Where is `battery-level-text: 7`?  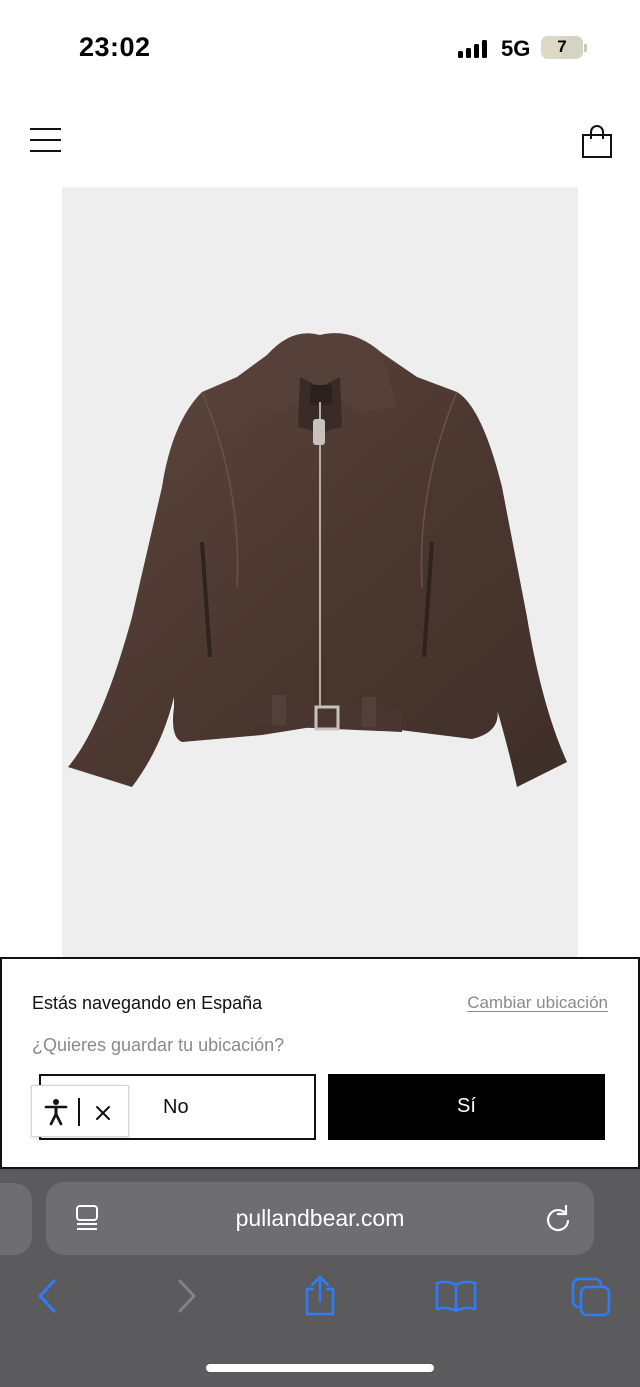
battery-level-text: 7 is located at coordinates (562, 46).